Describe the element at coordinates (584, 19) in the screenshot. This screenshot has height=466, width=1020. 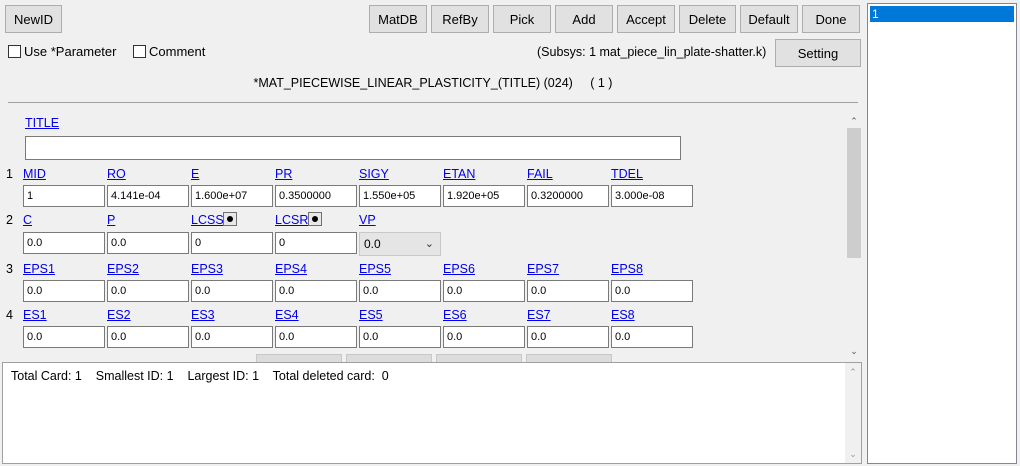
I see `add-button: Add` at that location.